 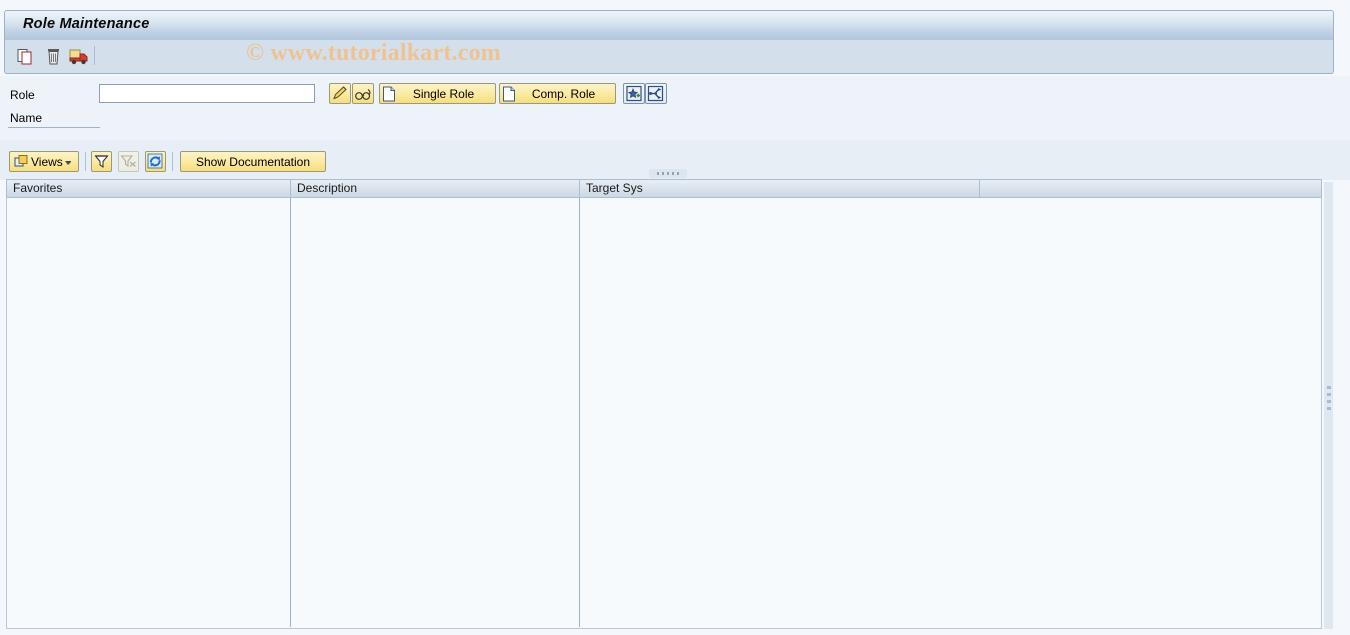 I want to click on role-label: Role, so click(x=22, y=95).